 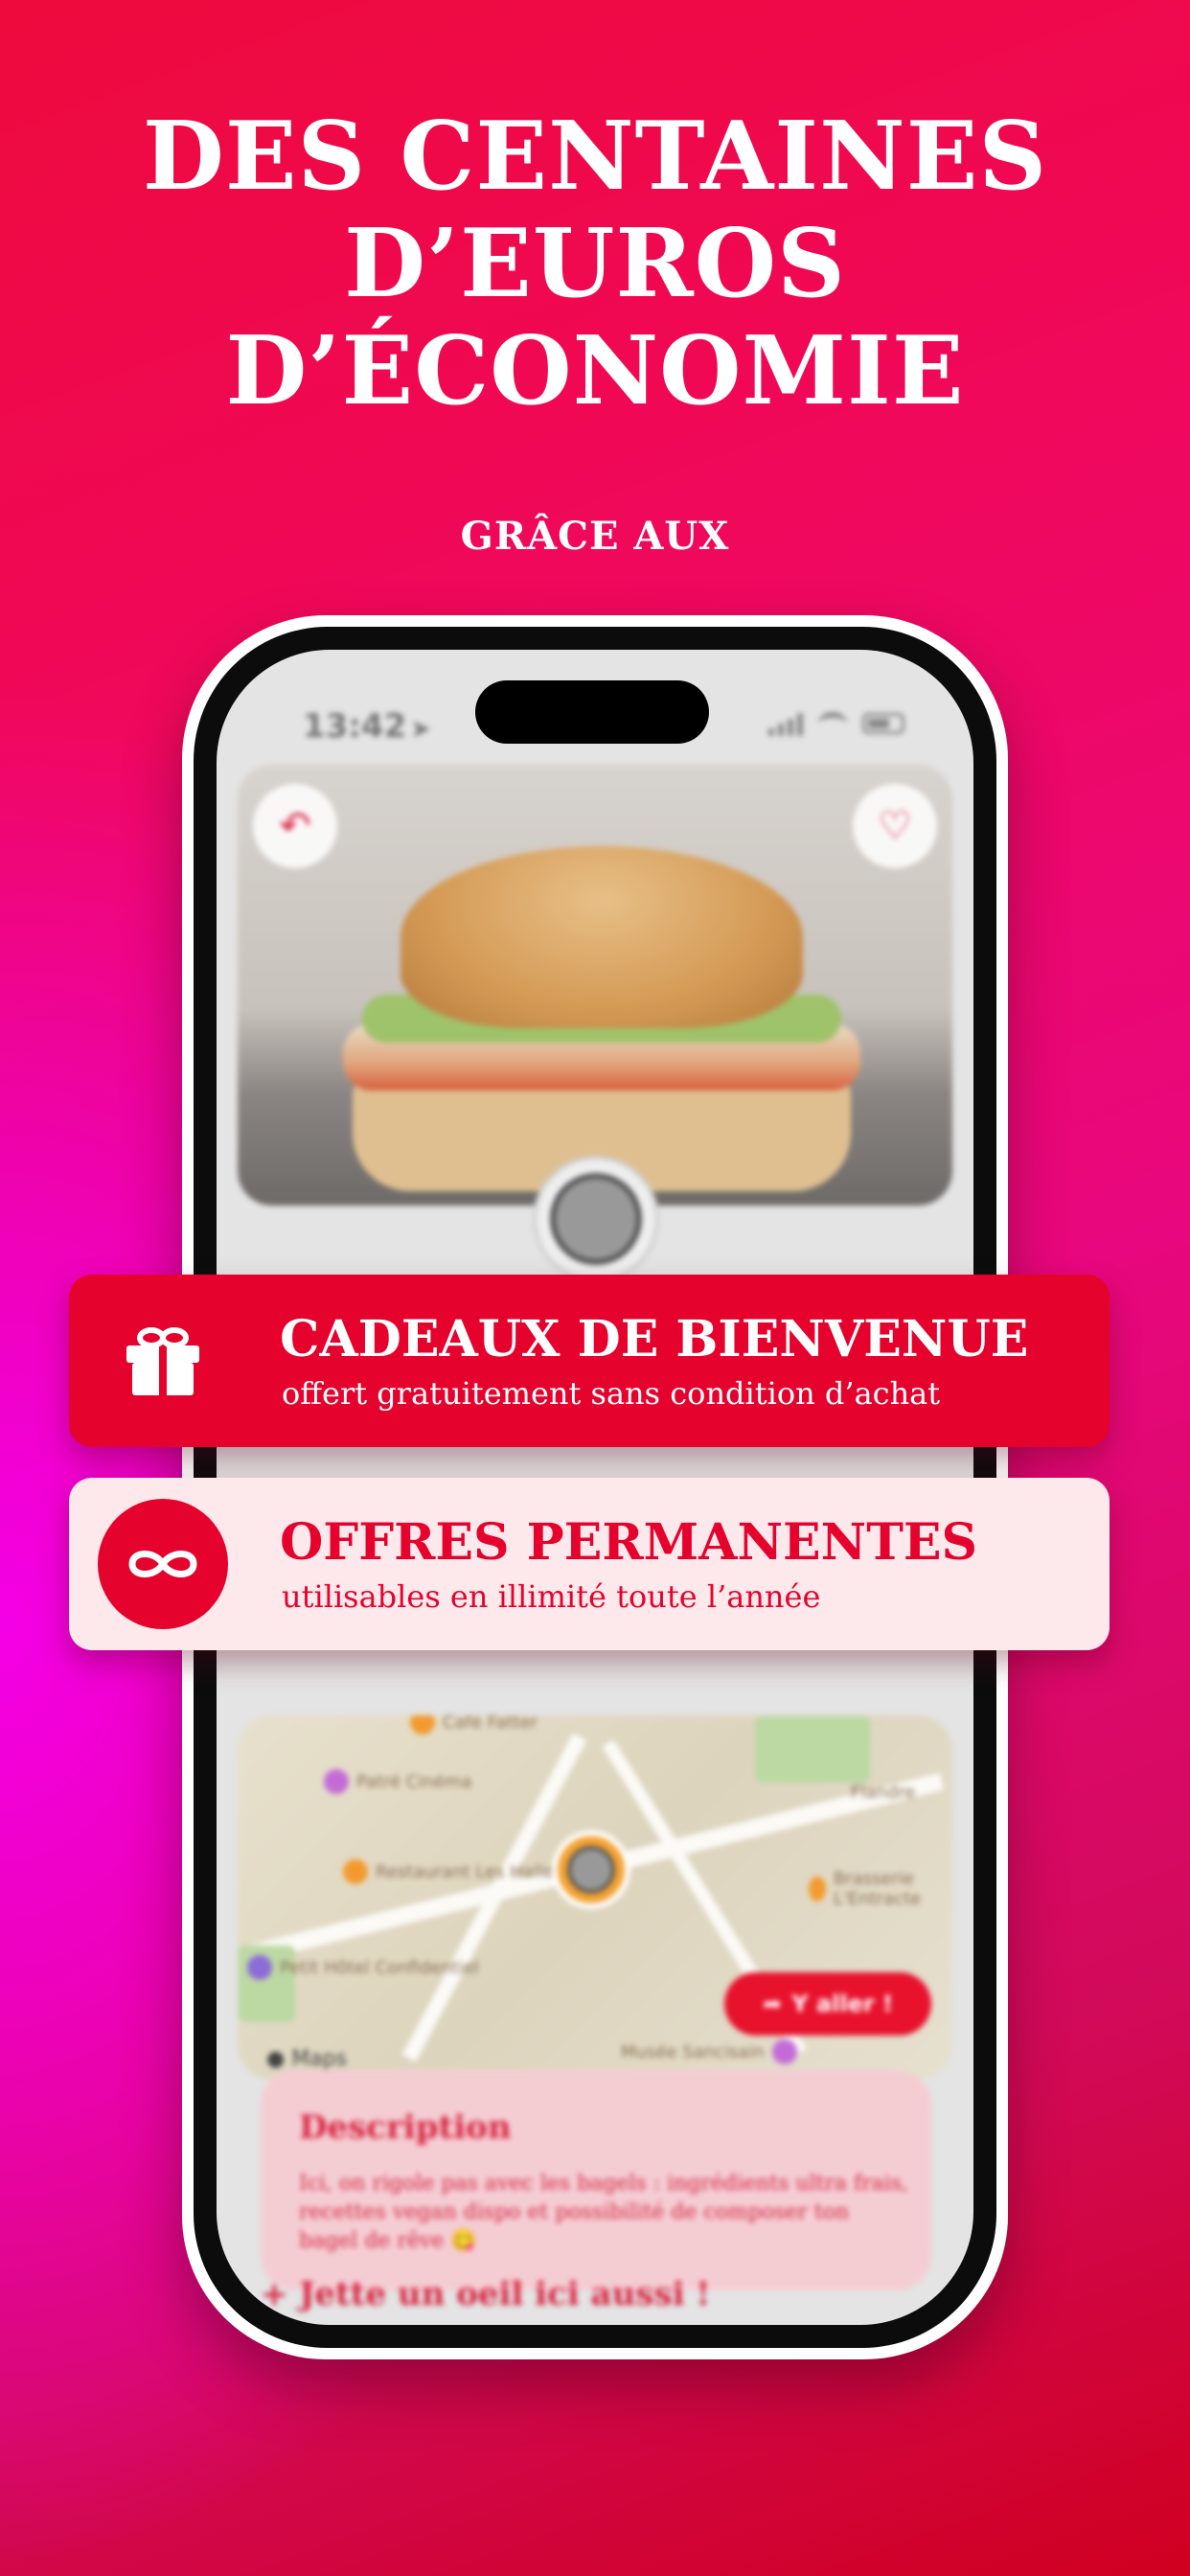 I want to click on headline: DES CENTAINES D’EUROS D’ÉCONOMIE, so click(x=595, y=265).